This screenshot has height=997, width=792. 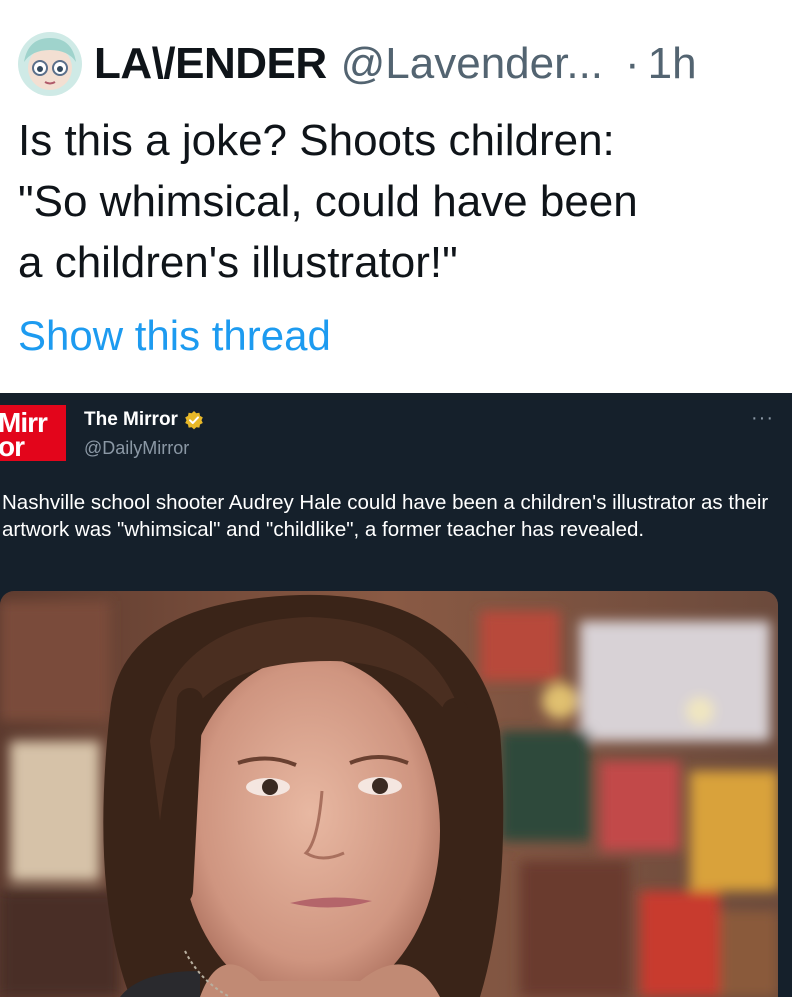 I want to click on inner-handle: @DailyMirror, so click(x=137, y=448).